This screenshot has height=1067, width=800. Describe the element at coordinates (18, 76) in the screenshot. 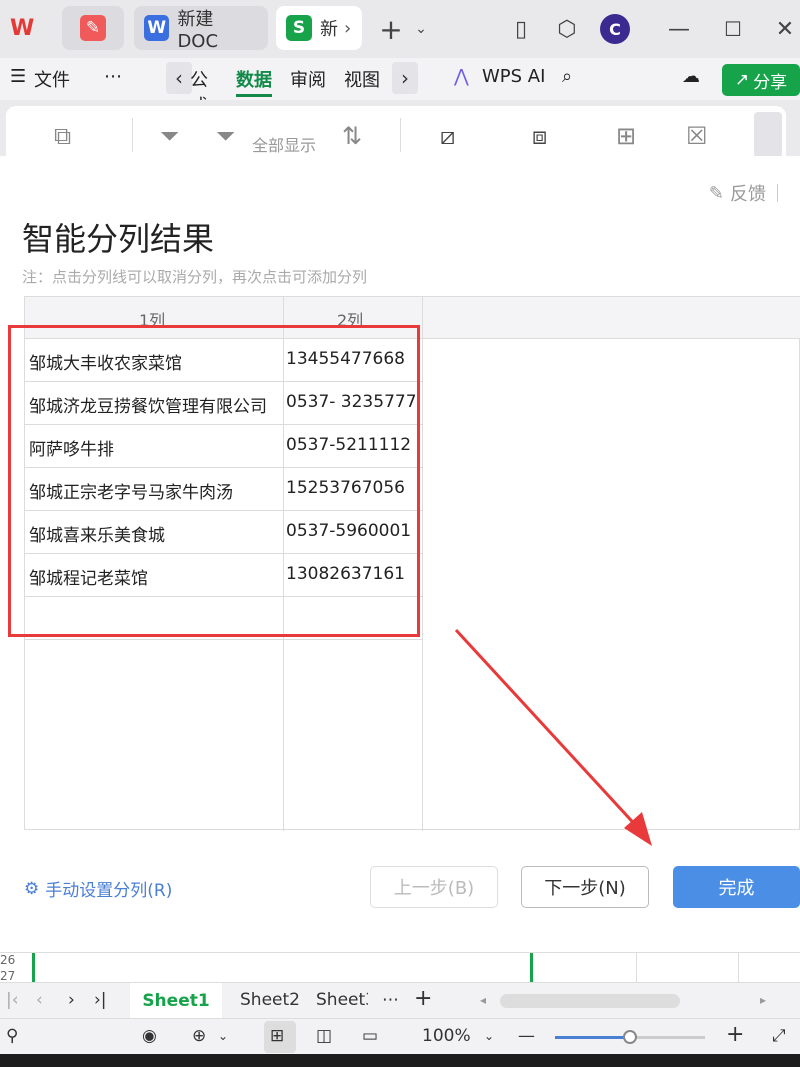

I see `hamburger-icon: ☰` at that location.